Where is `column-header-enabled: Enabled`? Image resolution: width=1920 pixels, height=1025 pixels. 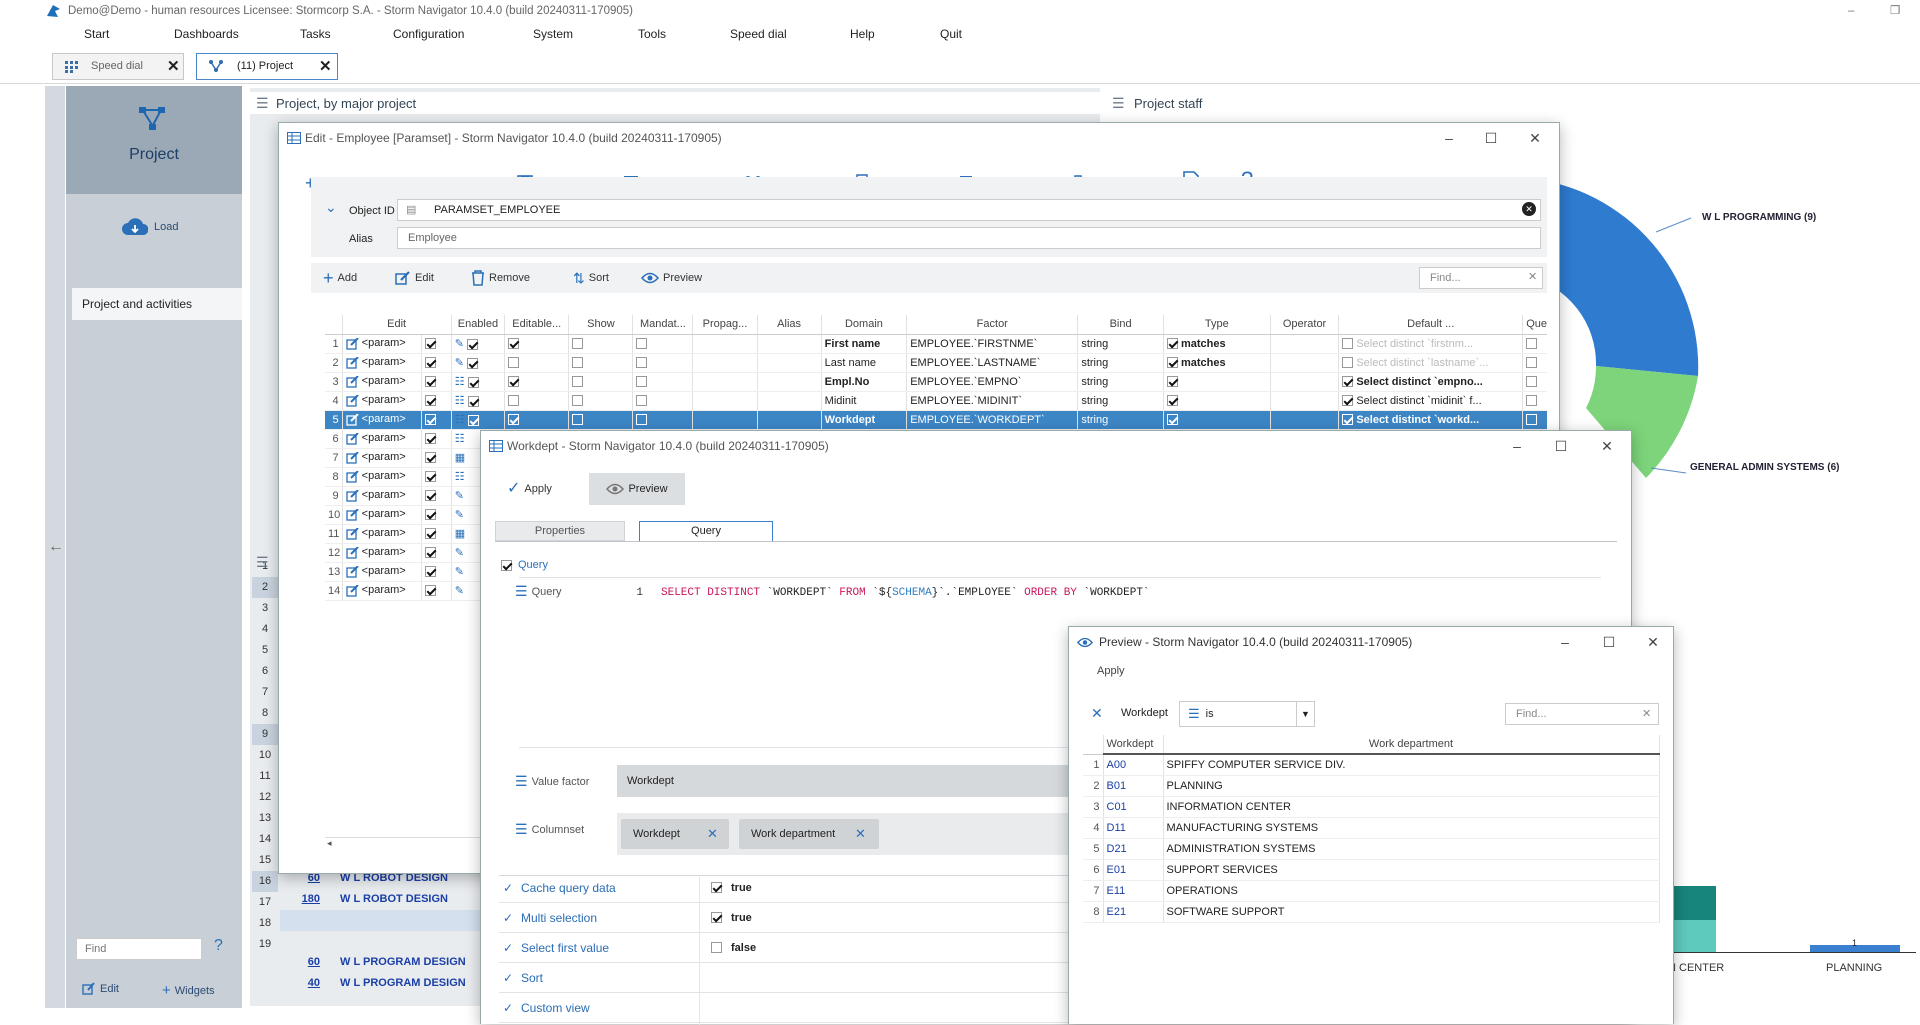 column-header-enabled: Enabled is located at coordinates (478, 325).